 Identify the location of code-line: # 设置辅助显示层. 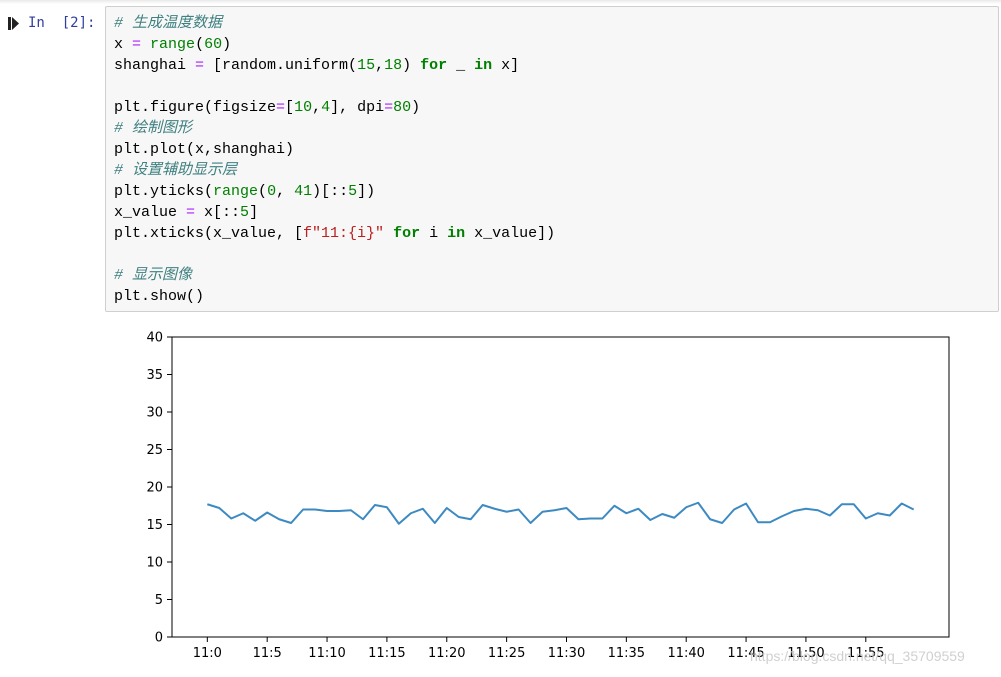
(334, 170).